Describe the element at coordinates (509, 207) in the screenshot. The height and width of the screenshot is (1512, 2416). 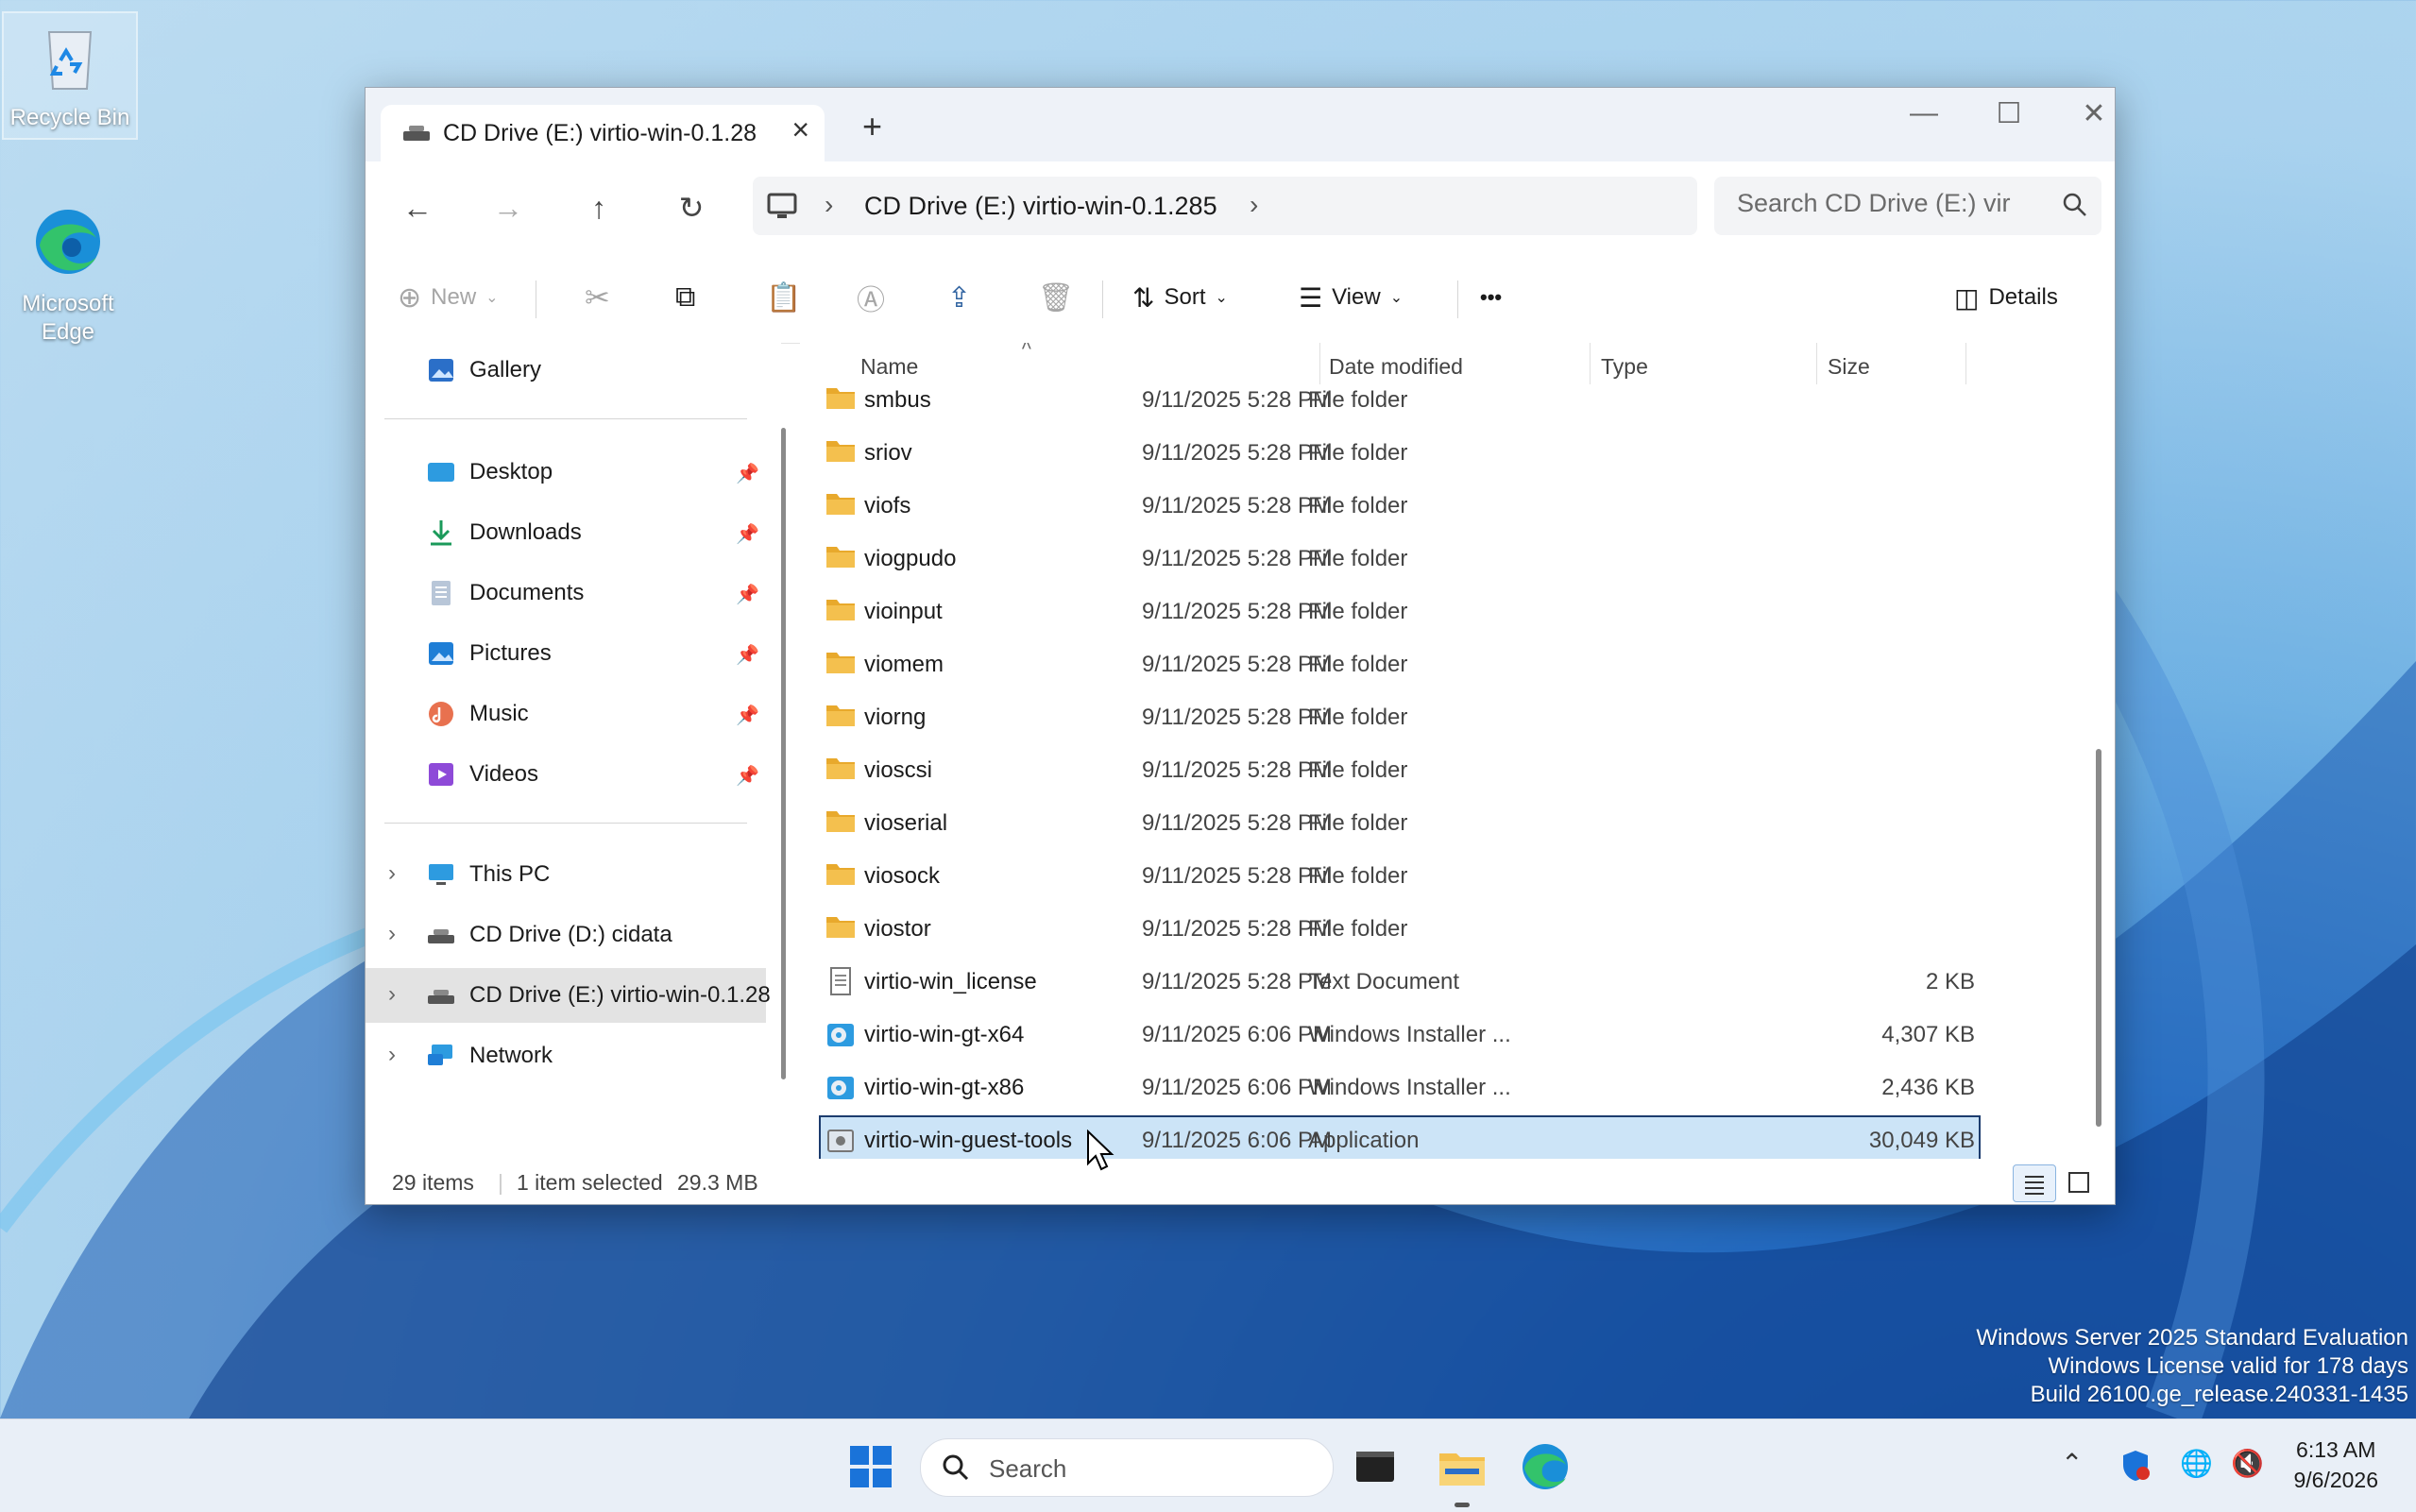
I see `forward-button: →` at that location.